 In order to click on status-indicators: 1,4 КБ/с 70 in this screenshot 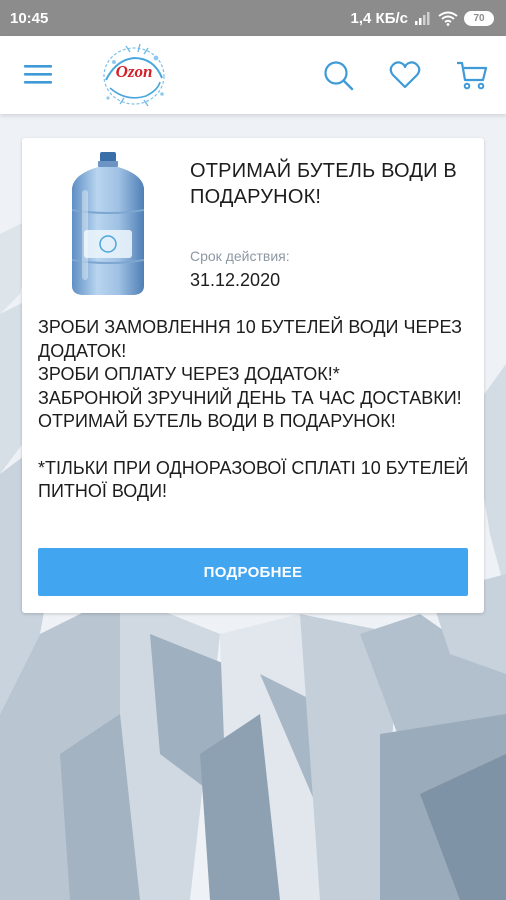, I will do `click(422, 18)`.